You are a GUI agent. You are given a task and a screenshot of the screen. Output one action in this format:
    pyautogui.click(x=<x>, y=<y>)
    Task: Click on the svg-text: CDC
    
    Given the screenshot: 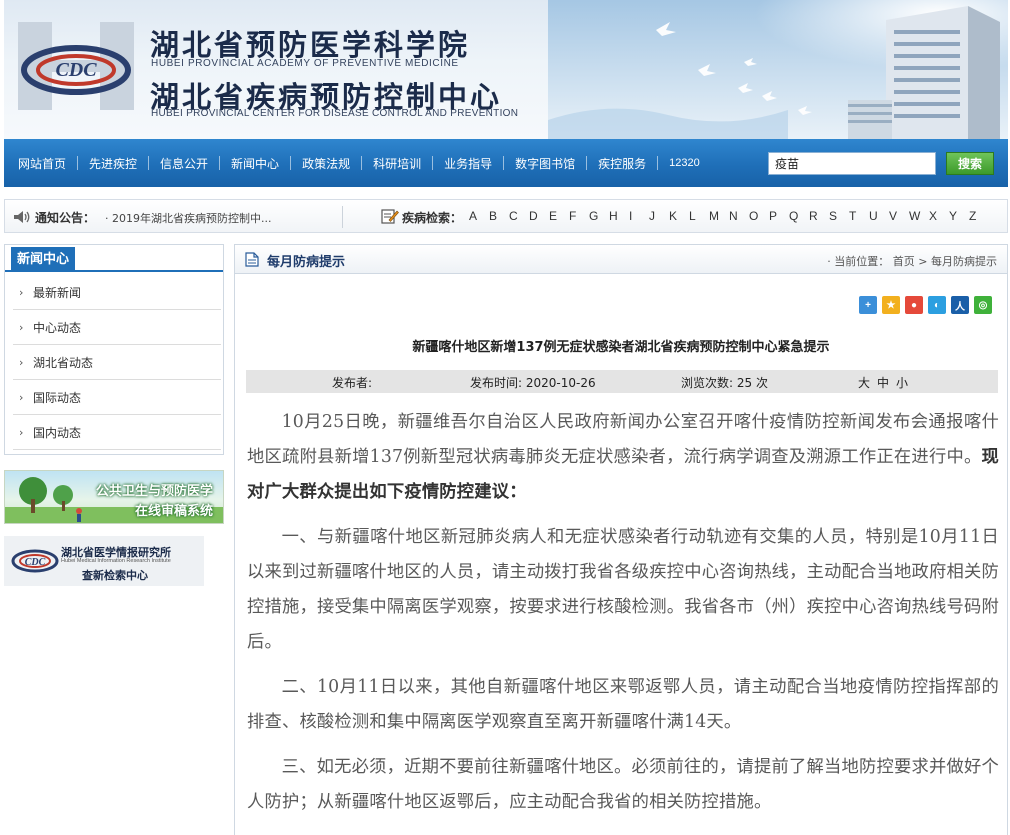 What is the action you would take?
    pyautogui.click(x=76, y=70)
    